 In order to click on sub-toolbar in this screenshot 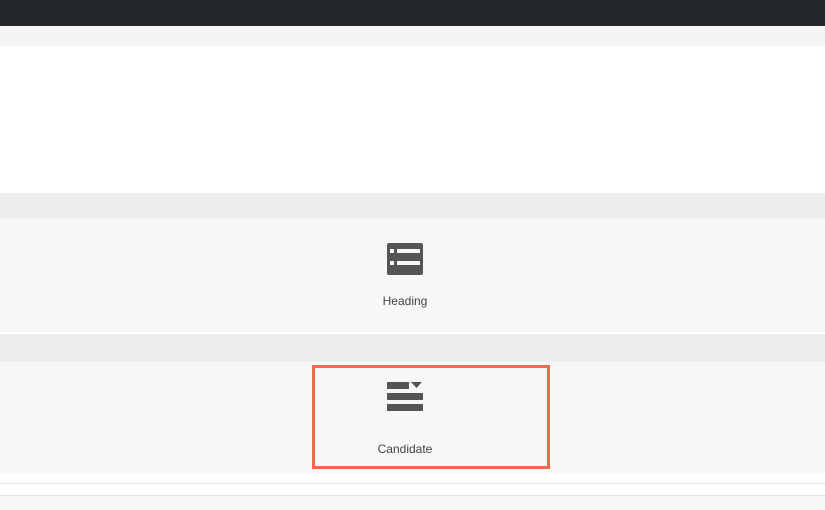, I will do `click(412, 36)`.